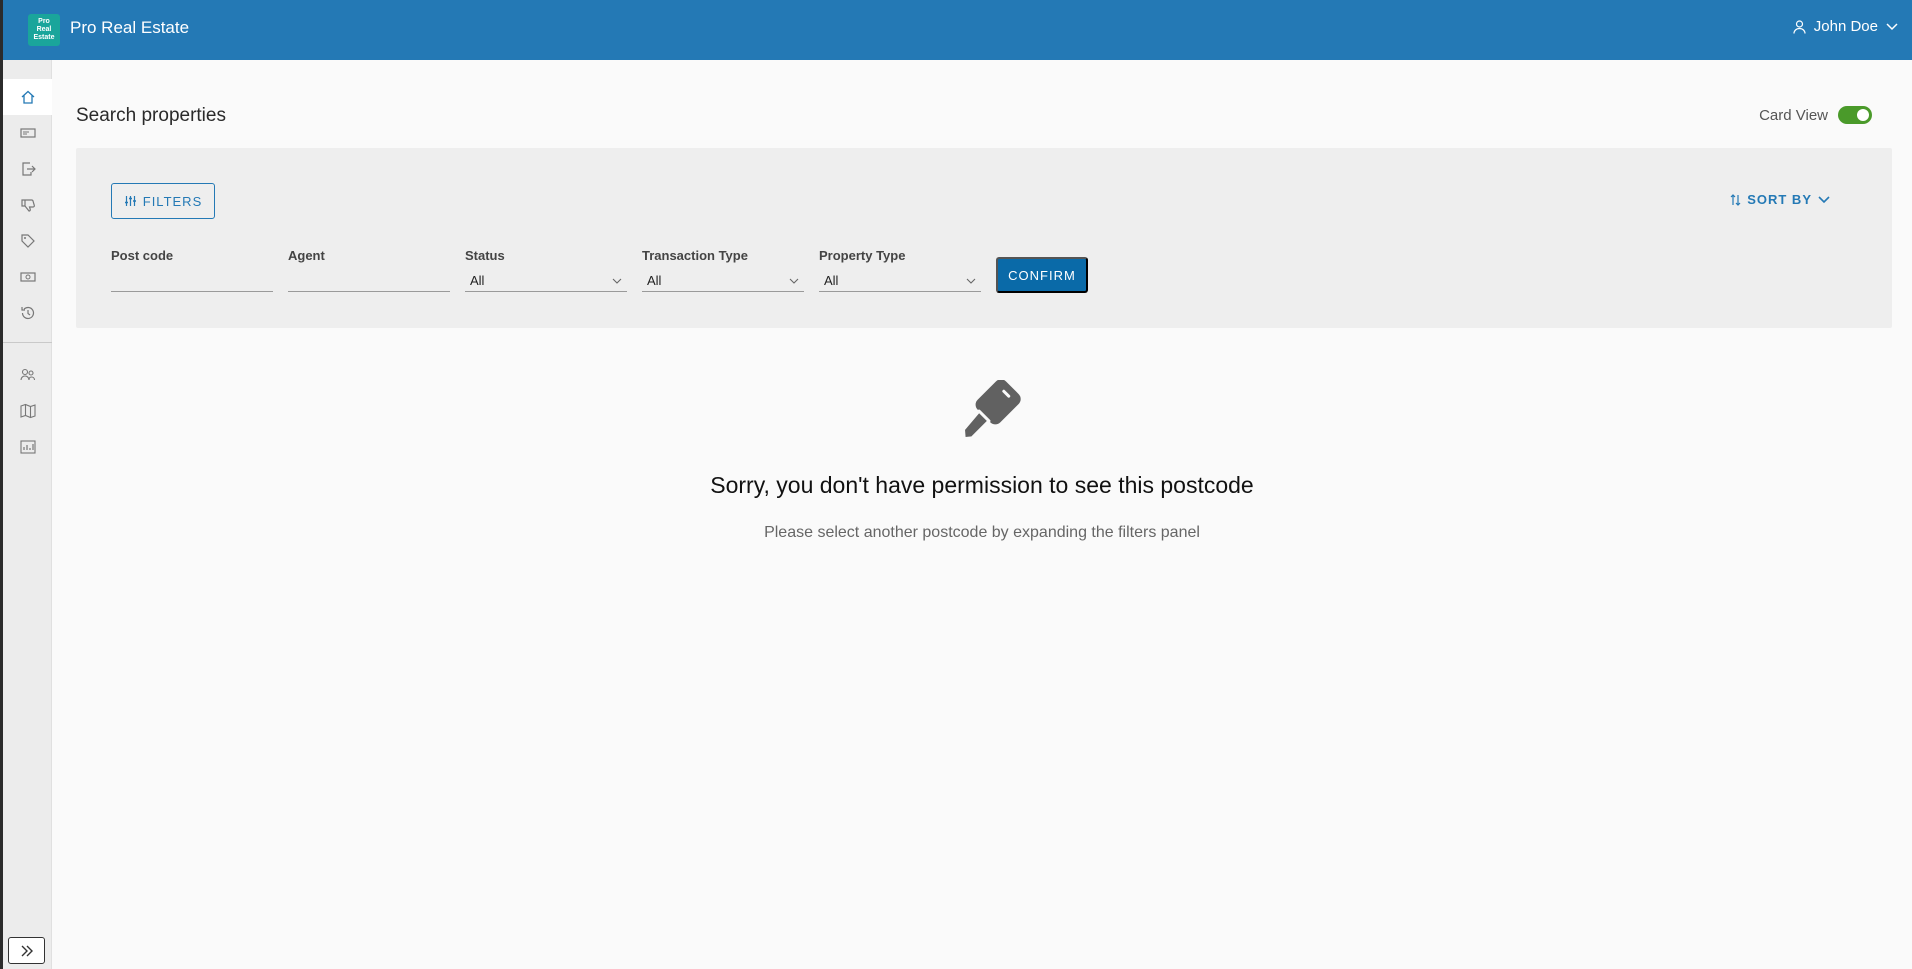 Image resolution: width=1912 pixels, height=969 pixels. I want to click on transaction-type-label: Transaction Type, so click(695, 255).